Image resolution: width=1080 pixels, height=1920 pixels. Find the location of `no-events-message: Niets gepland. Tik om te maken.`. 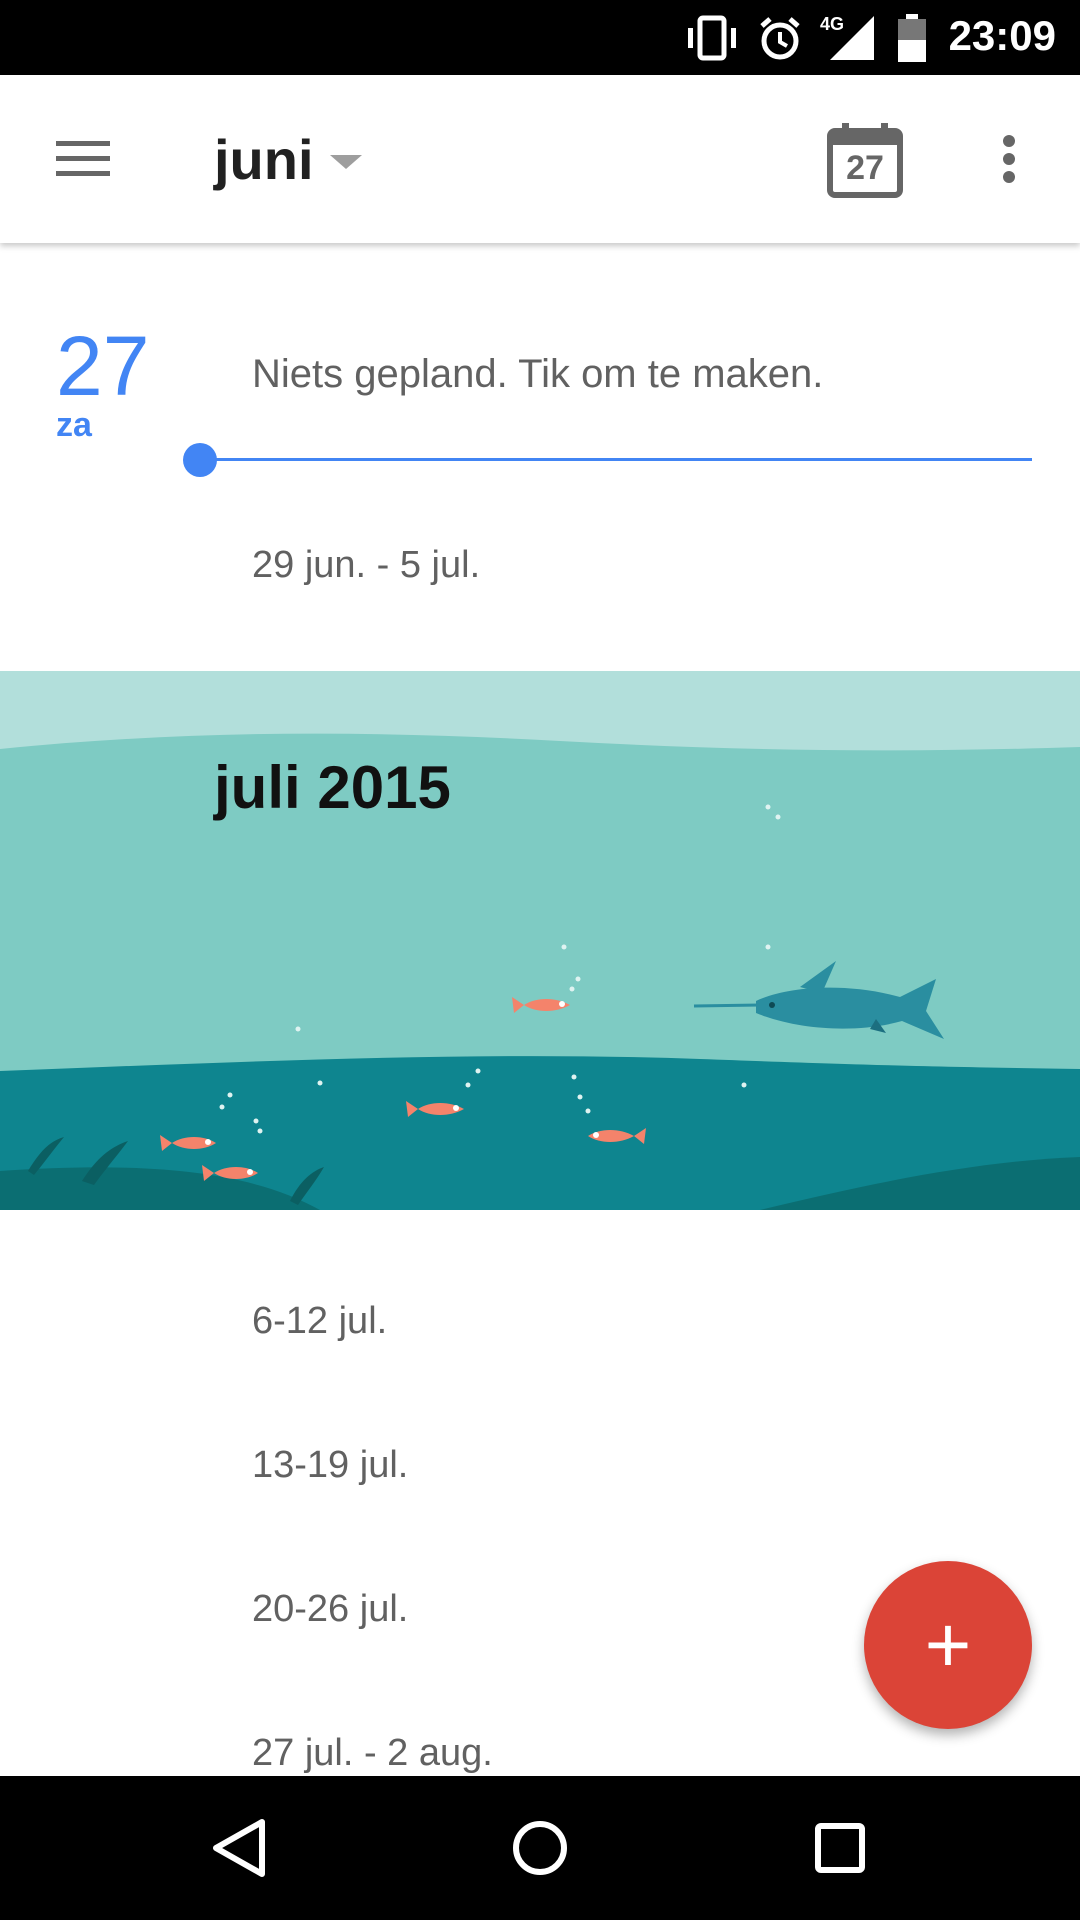

no-events-message: Niets gepland. Tik om te maken. is located at coordinates (537, 374).